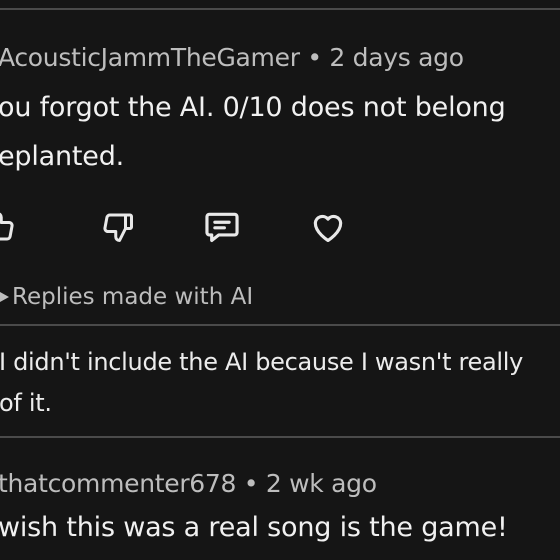  What do you see at coordinates (26, 403) in the screenshot?
I see `reply-text-line-2: of it.` at bounding box center [26, 403].